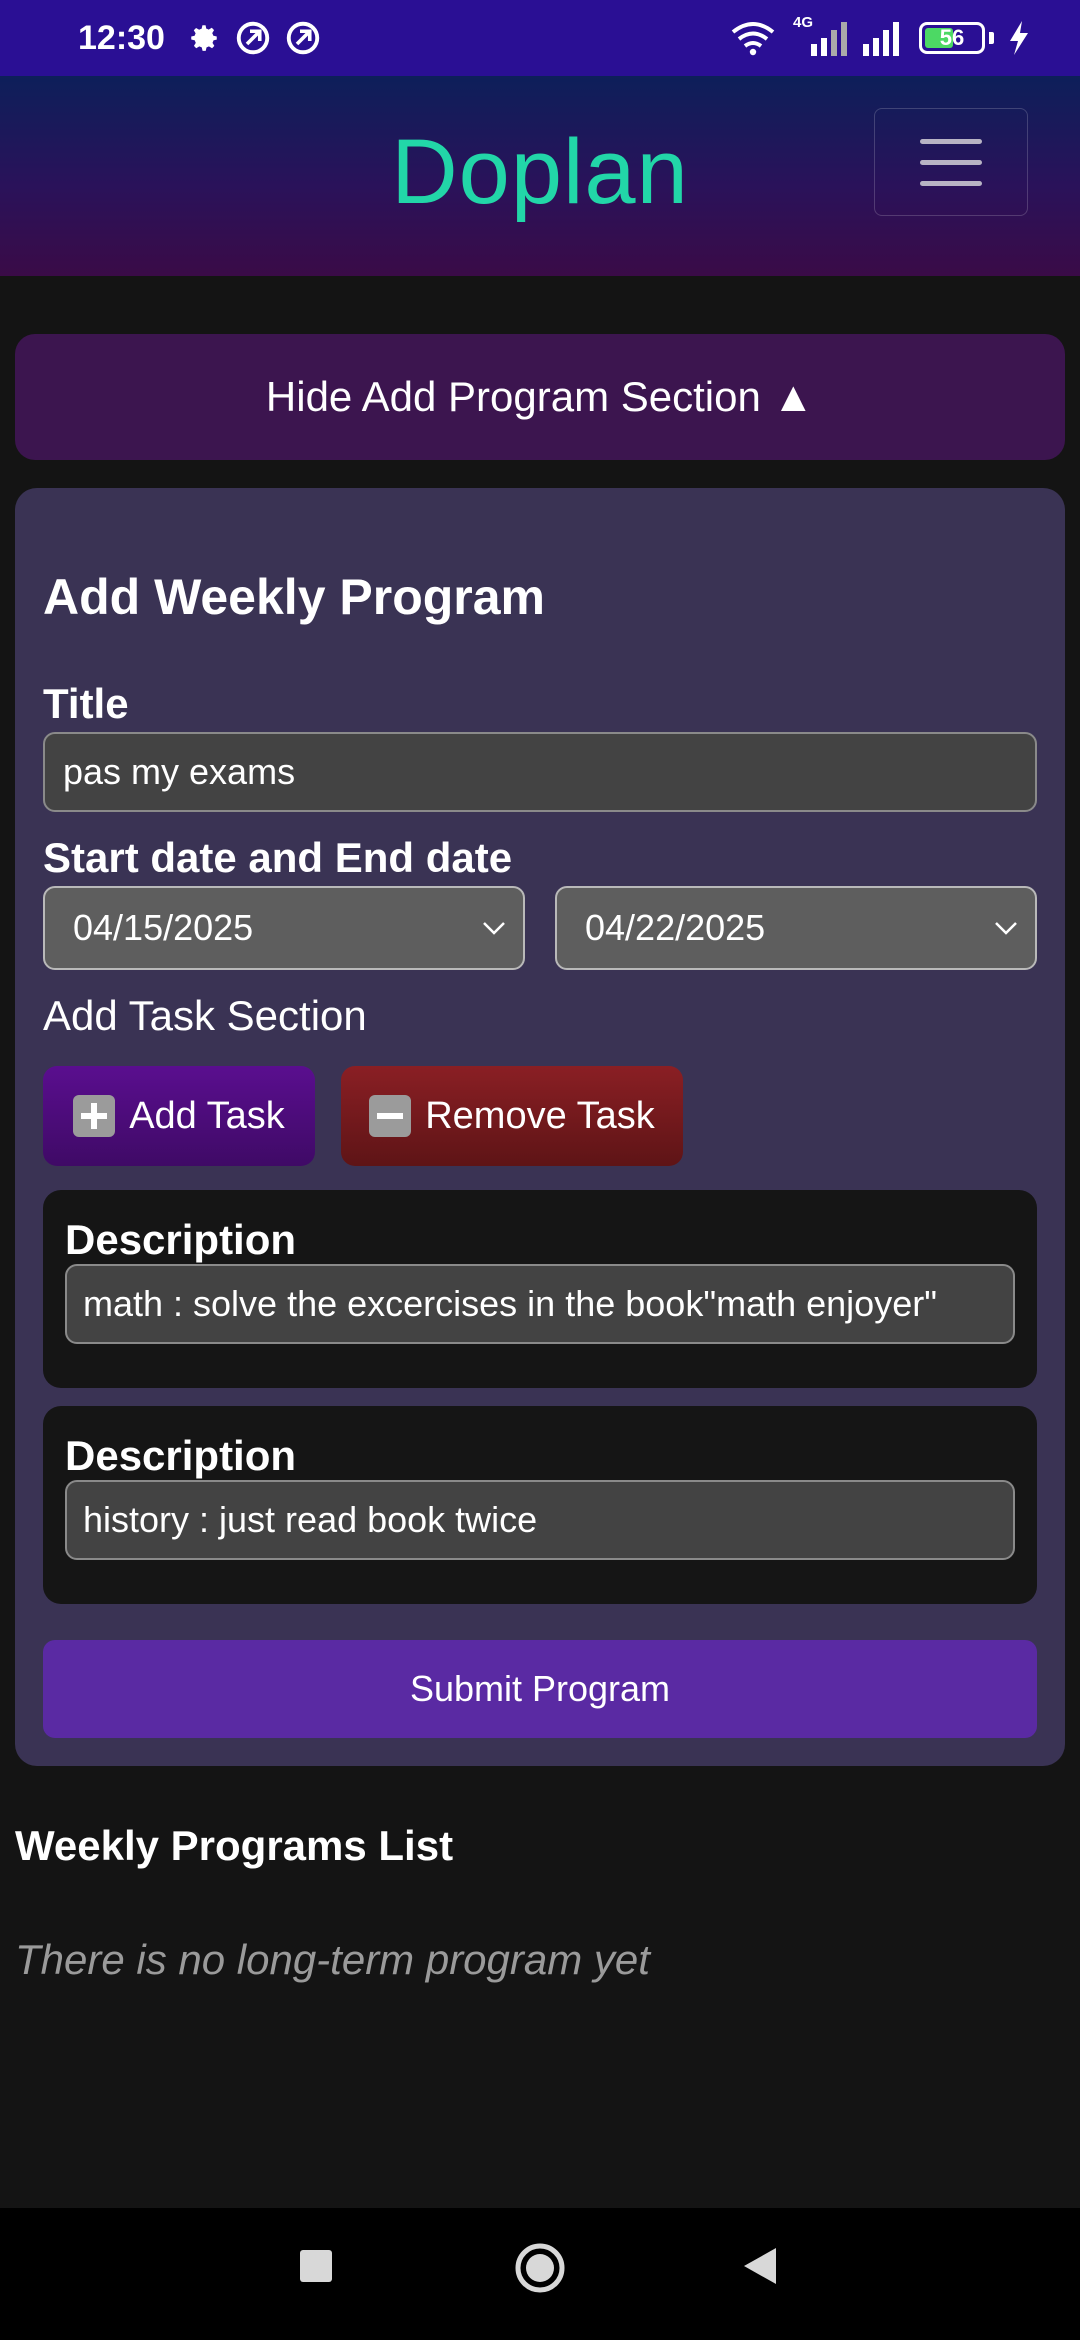 The image size is (1080, 2340). I want to click on system-nav-bar, so click(540, 2274).